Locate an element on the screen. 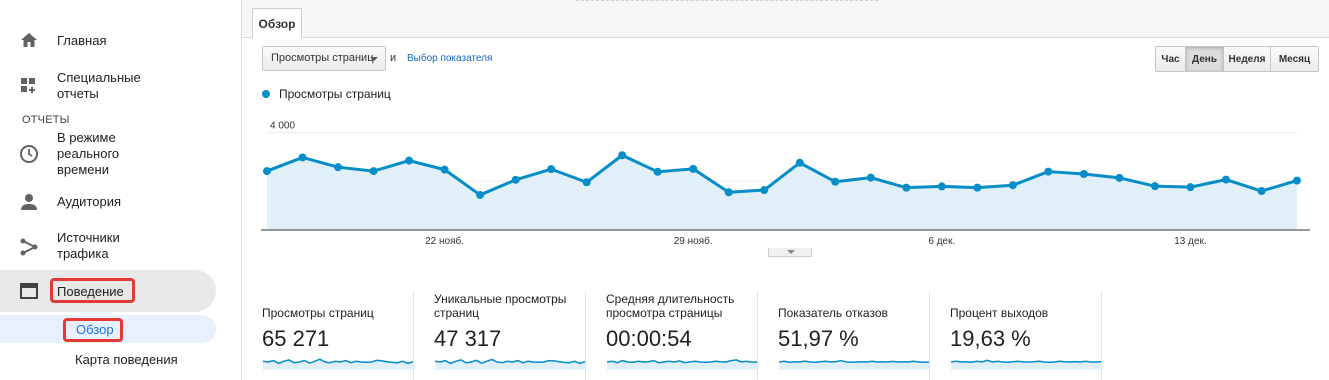 The width and height of the screenshot is (1329, 380). sidebar-label-line: времени is located at coordinates (83, 169).